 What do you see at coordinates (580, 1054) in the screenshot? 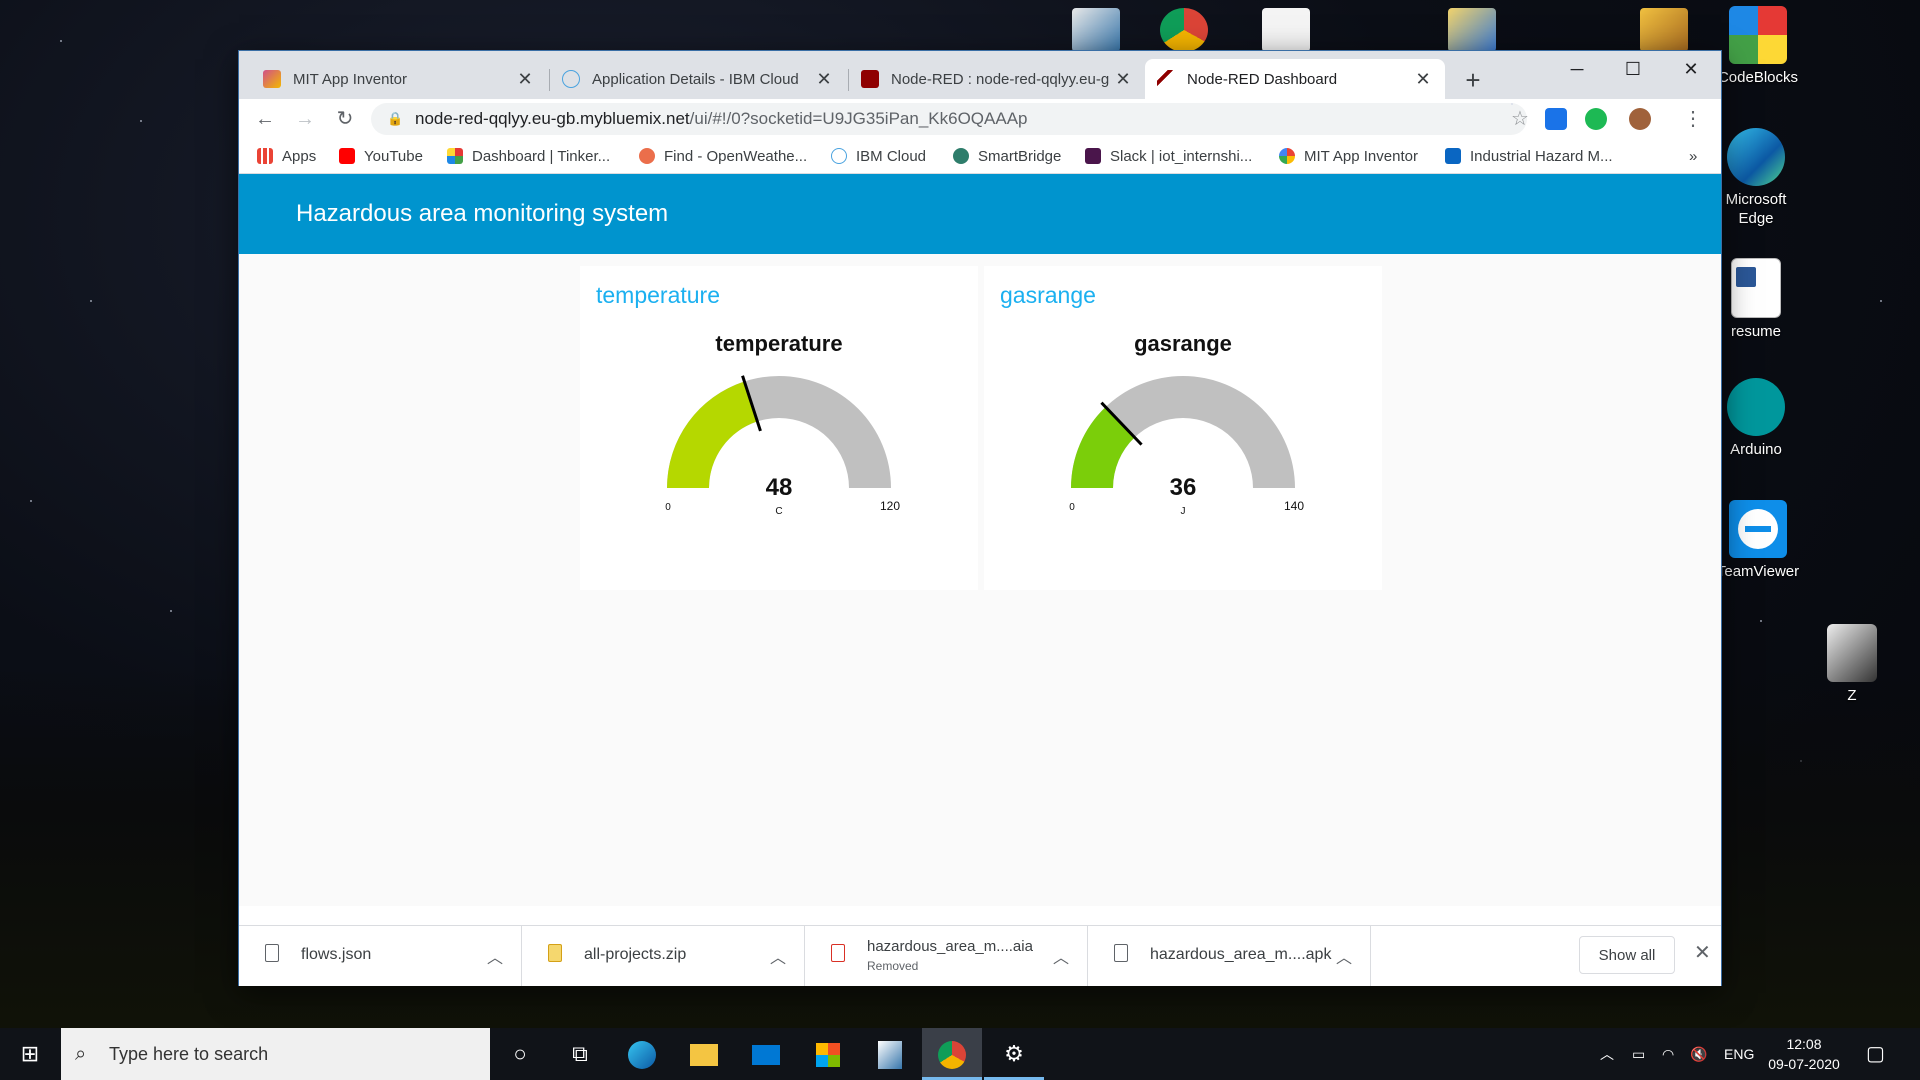
I see `task-view-icon: ⧉` at bounding box center [580, 1054].